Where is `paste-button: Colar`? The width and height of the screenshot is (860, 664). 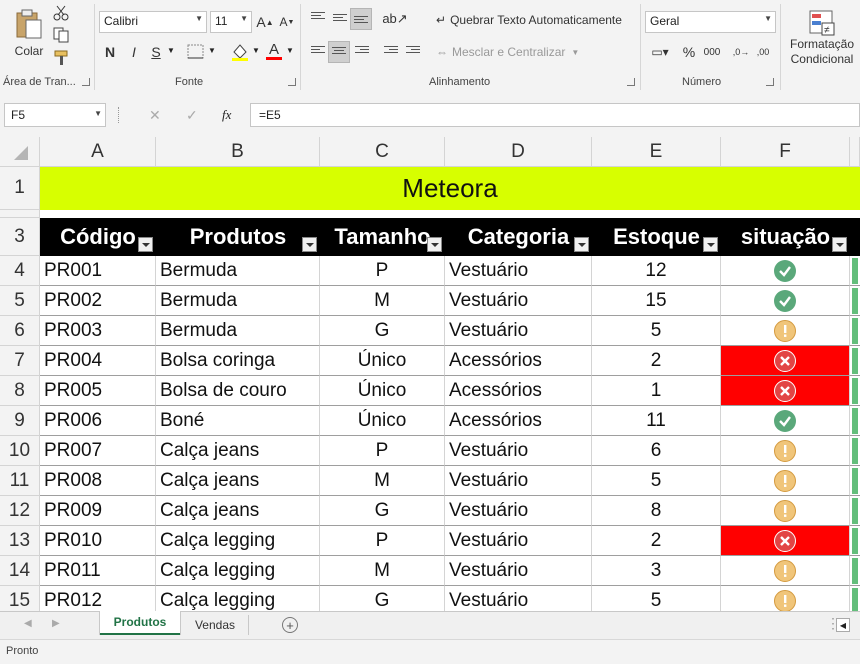 paste-button: Colar is located at coordinates (29, 33).